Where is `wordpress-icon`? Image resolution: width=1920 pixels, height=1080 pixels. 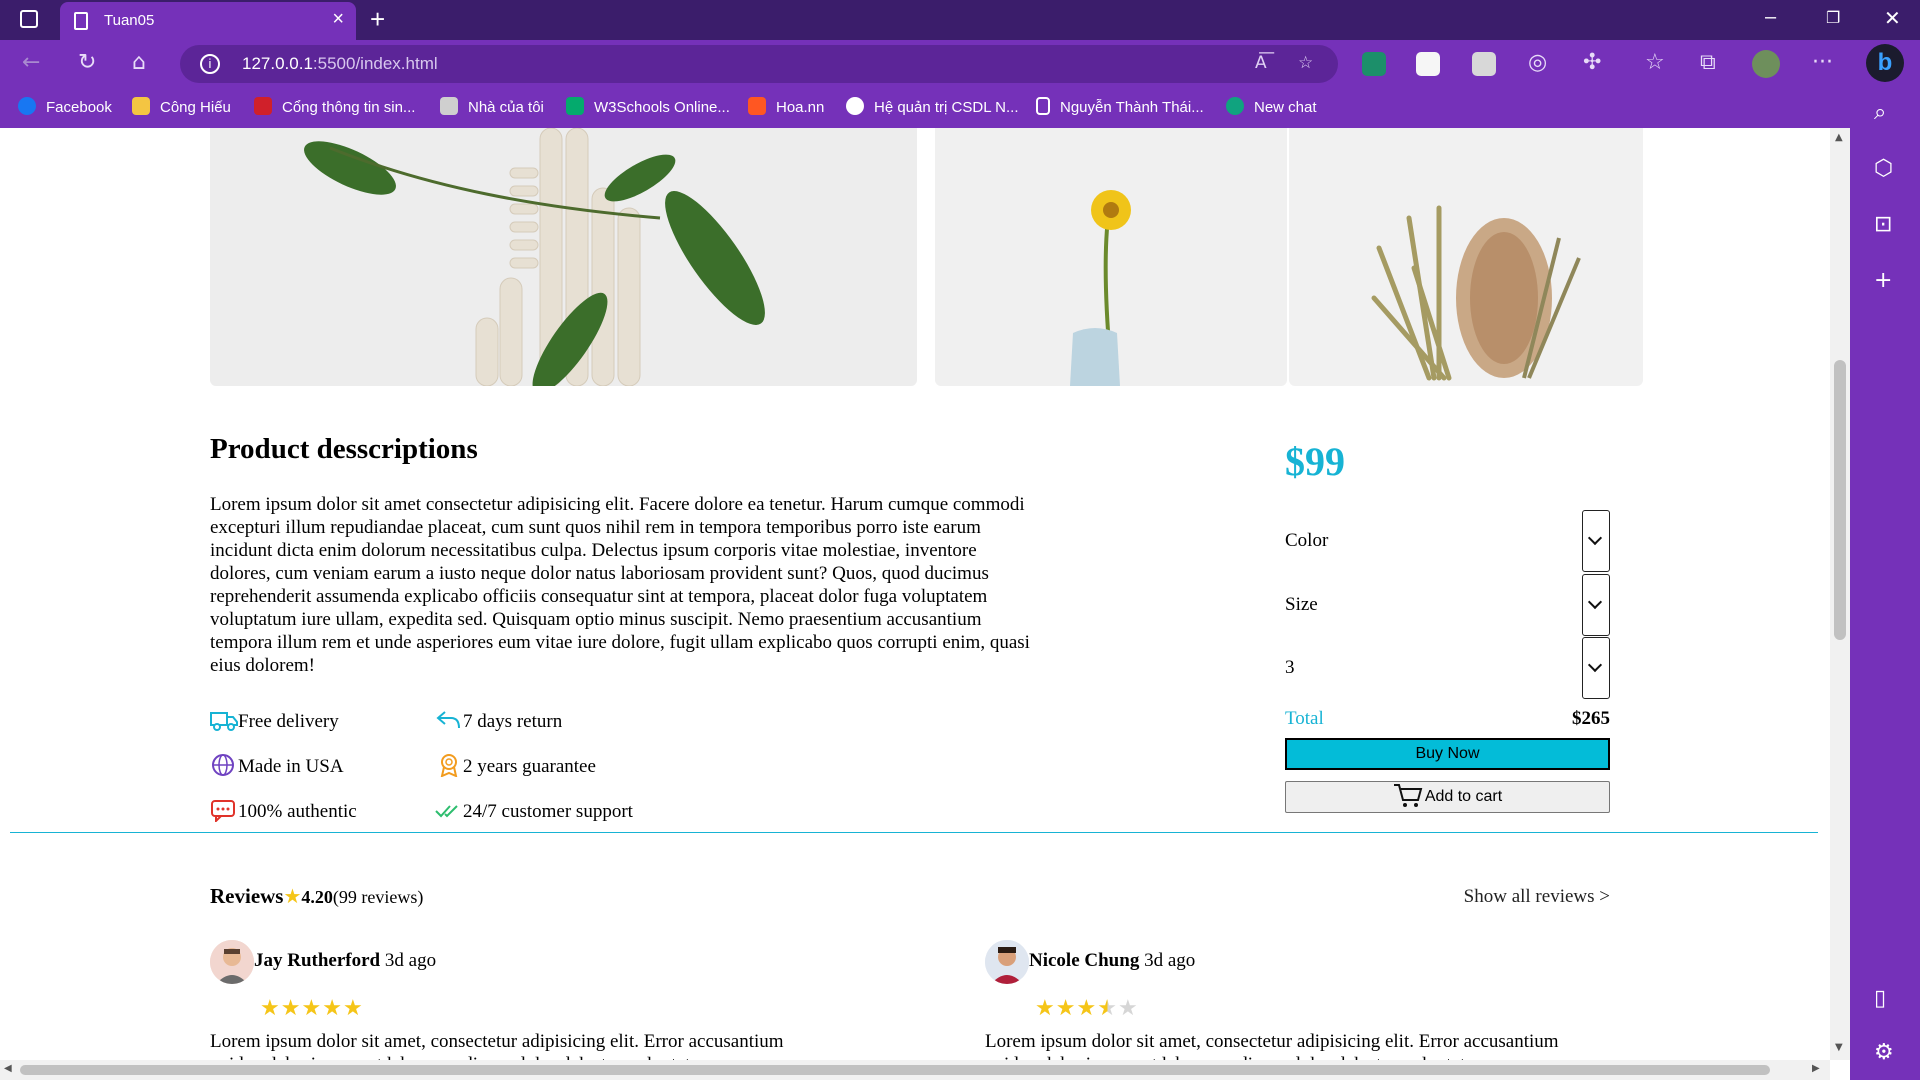
wordpress-icon is located at coordinates (855, 106).